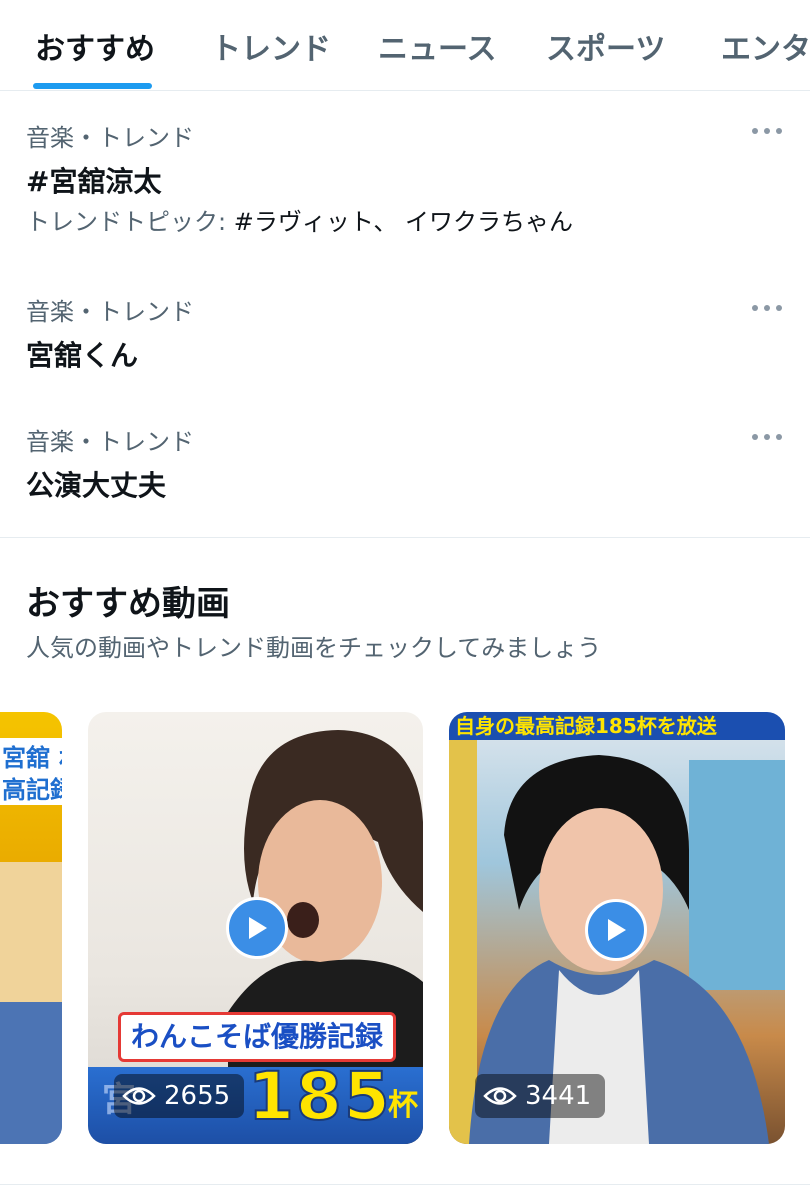  I want to click on trend-topics-prefix: トレンドトピック:, so click(130, 222).